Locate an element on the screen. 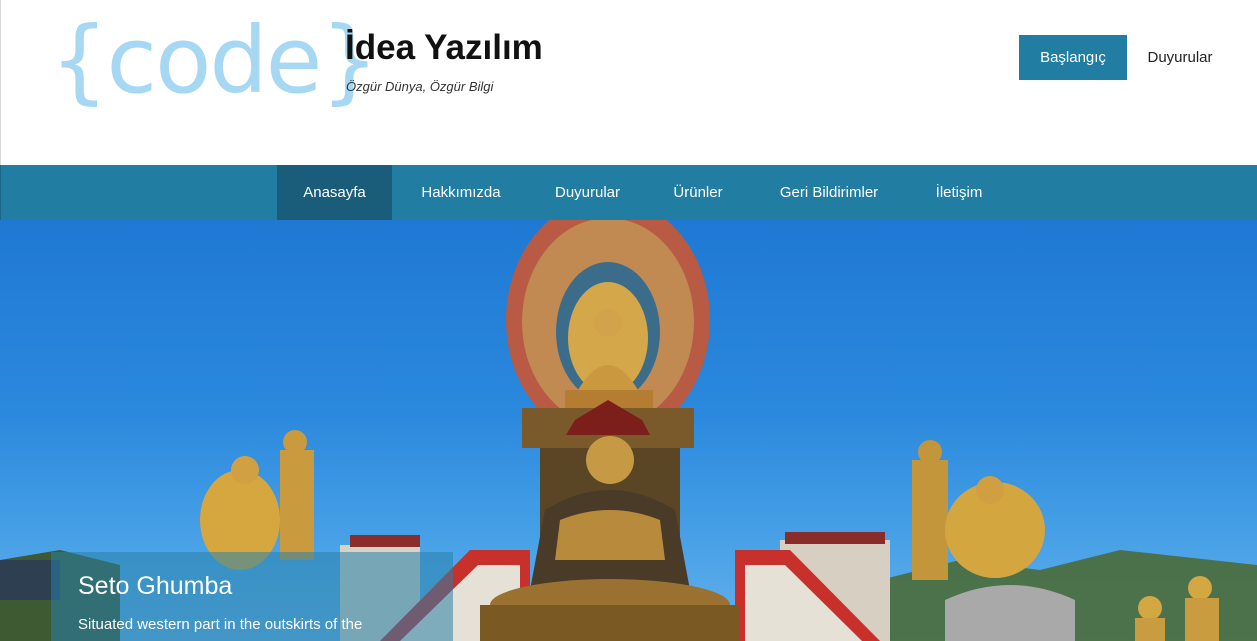 The width and height of the screenshot is (1257, 641). site-logo: {code} is located at coordinates (214, 61).